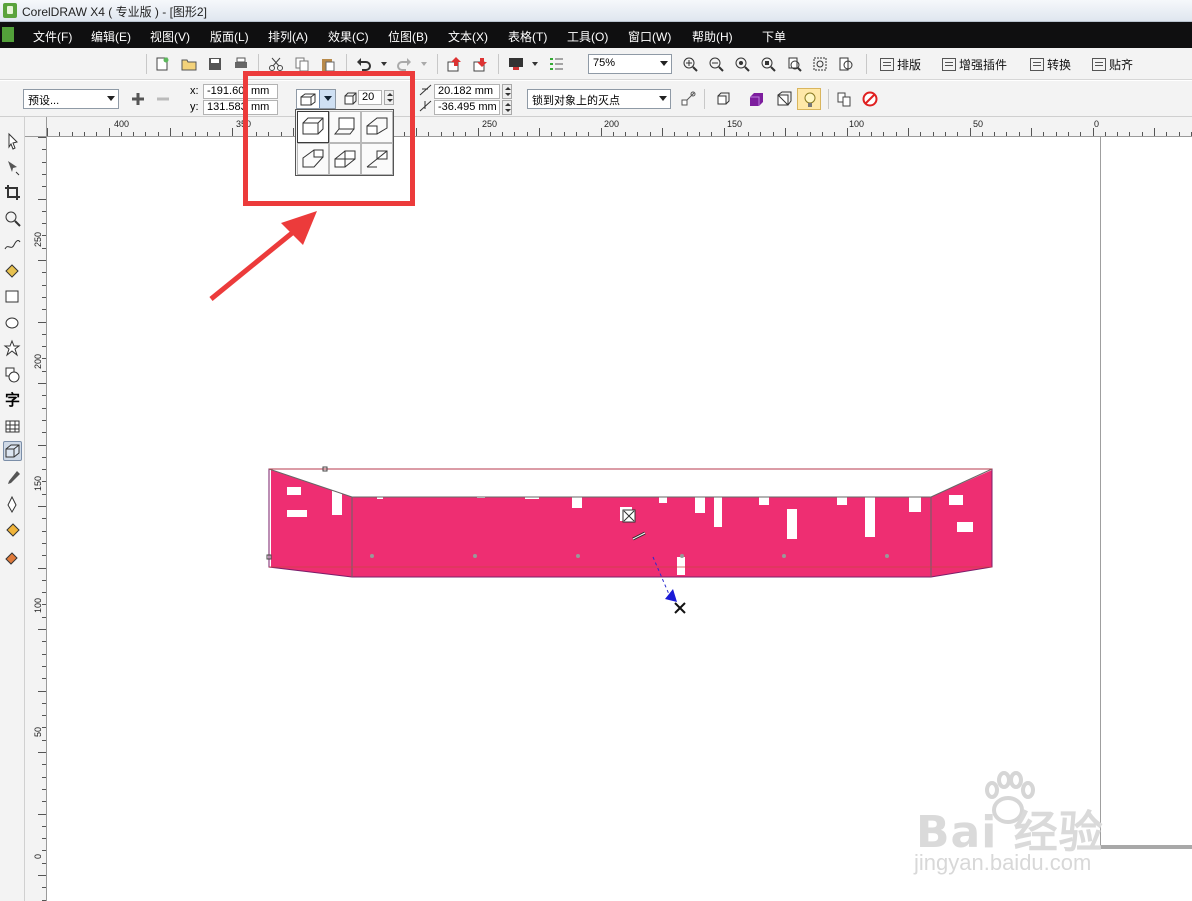  What do you see at coordinates (480, 64) in the screenshot?
I see `export-icon` at bounding box center [480, 64].